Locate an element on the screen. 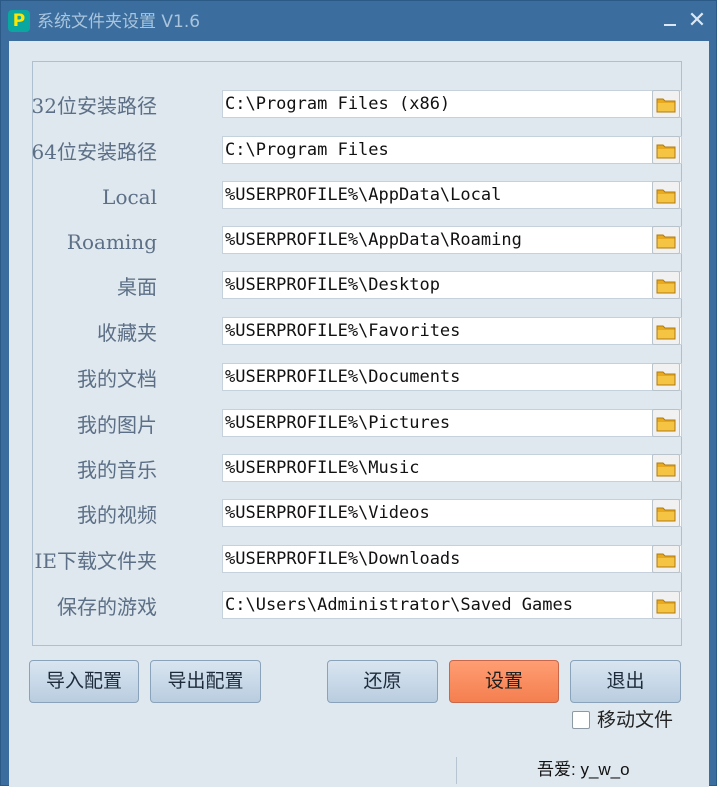  path-input: C:\Program Files is located at coordinates (452, 150).